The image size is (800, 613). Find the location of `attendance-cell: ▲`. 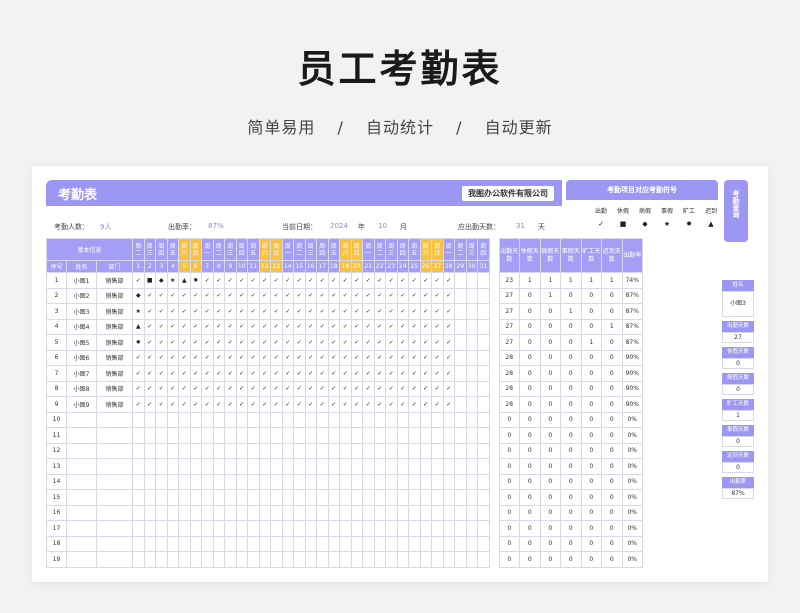

attendance-cell: ▲ is located at coordinates (184, 280).